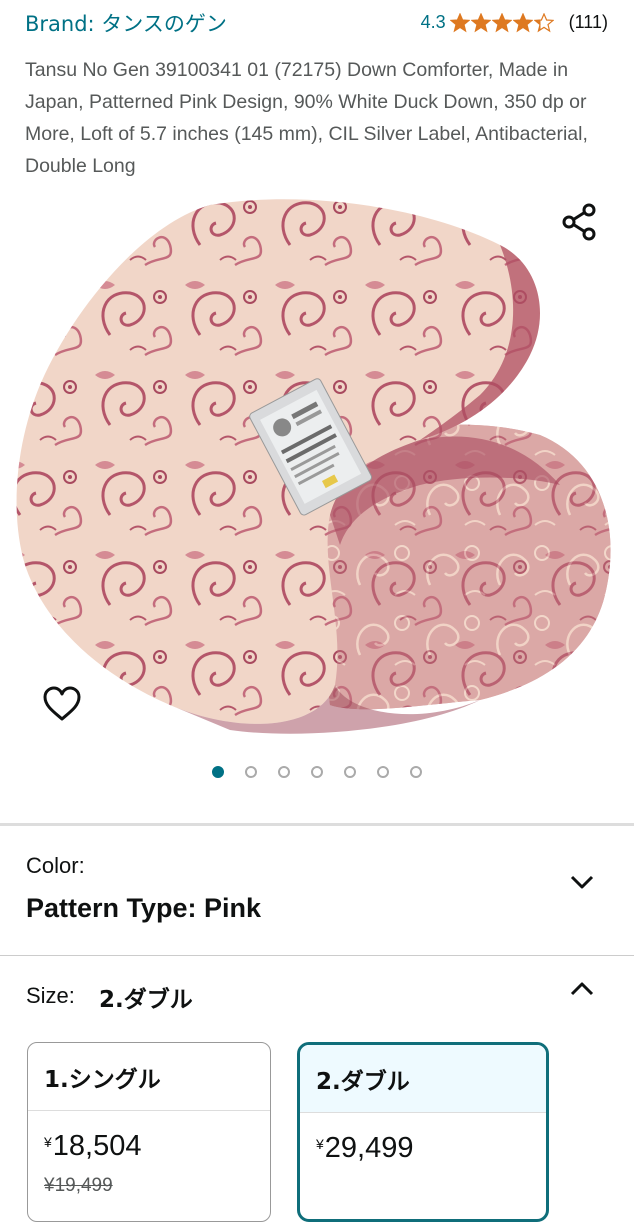 Image resolution: width=634 pixels, height=1222 pixels. Describe the element at coordinates (582, 882) in the screenshot. I see `chevron-down-icon` at that location.